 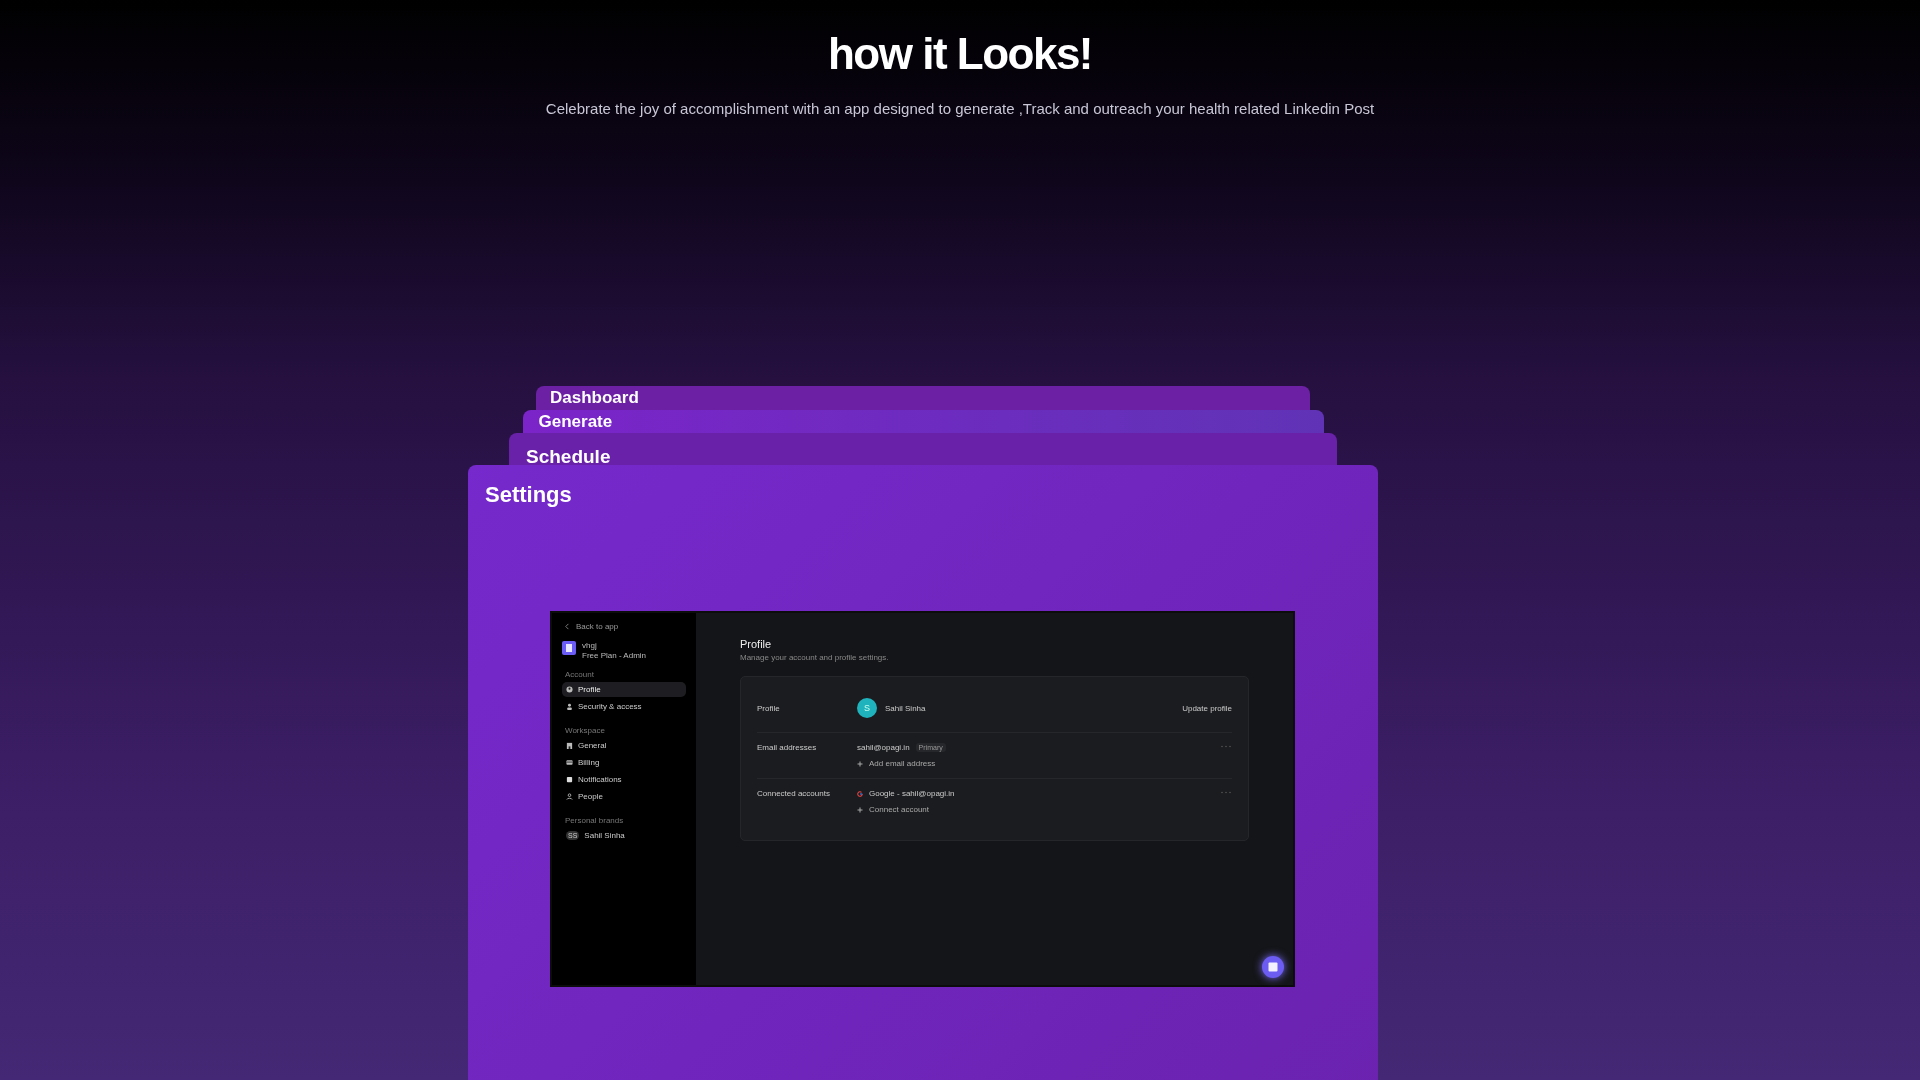 I want to click on stacked-card: Schedule, so click(x=923, y=449).